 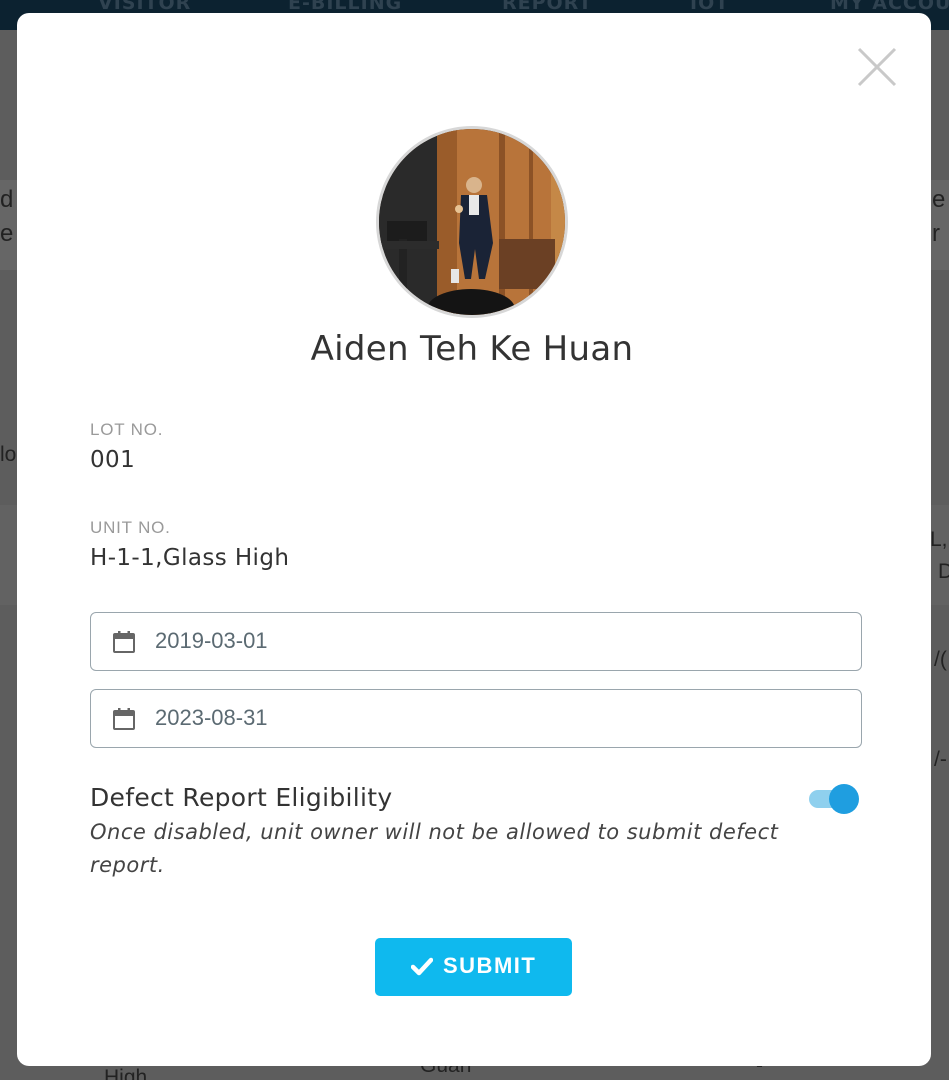 I want to click on background-fragment: r, so click(x=936, y=233).